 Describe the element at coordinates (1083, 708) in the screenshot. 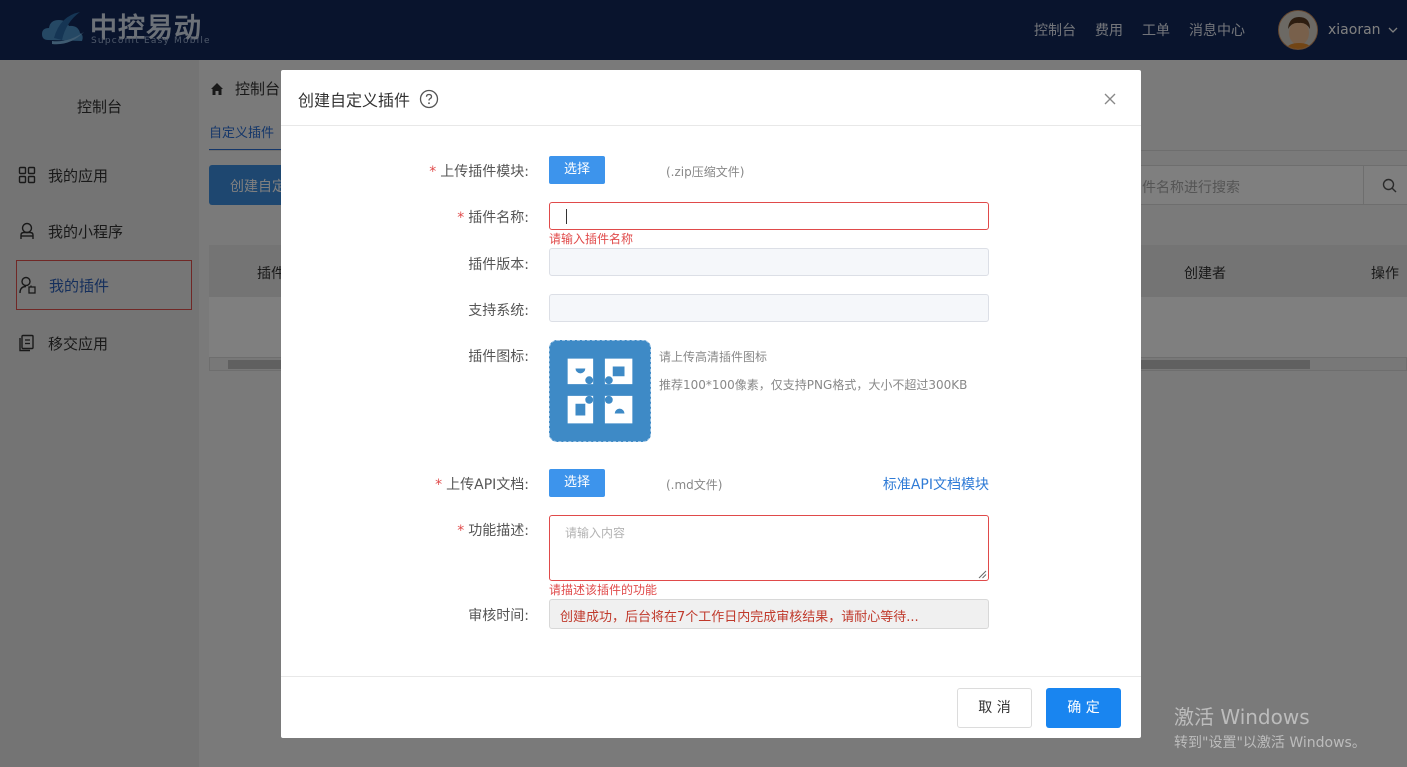

I see `confirm-button: 确 定` at that location.